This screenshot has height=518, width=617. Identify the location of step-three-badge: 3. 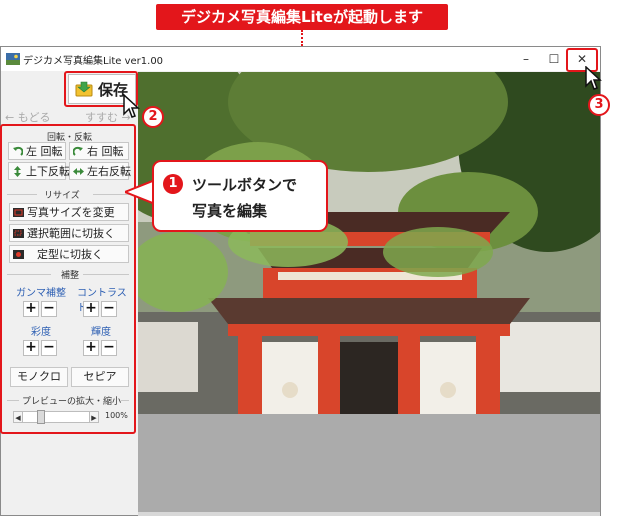
(599, 105).